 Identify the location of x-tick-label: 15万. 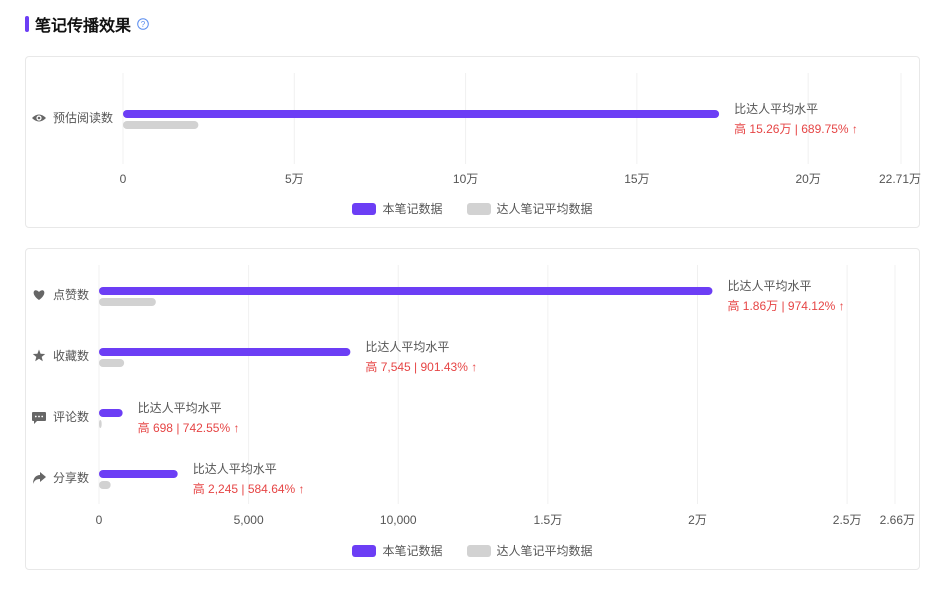
(636, 179).